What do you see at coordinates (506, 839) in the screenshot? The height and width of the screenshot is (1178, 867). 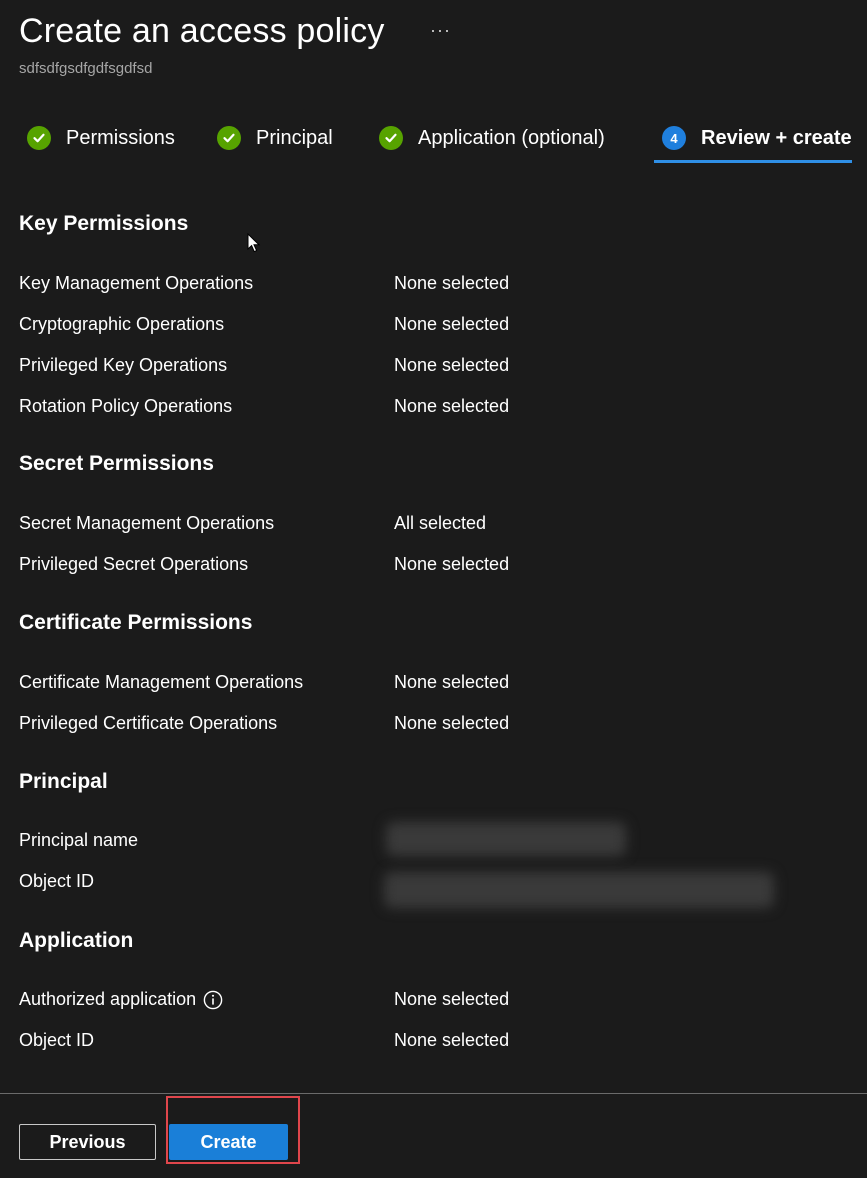 I see `redacted-principal-name` at bounding box center [506, 839].